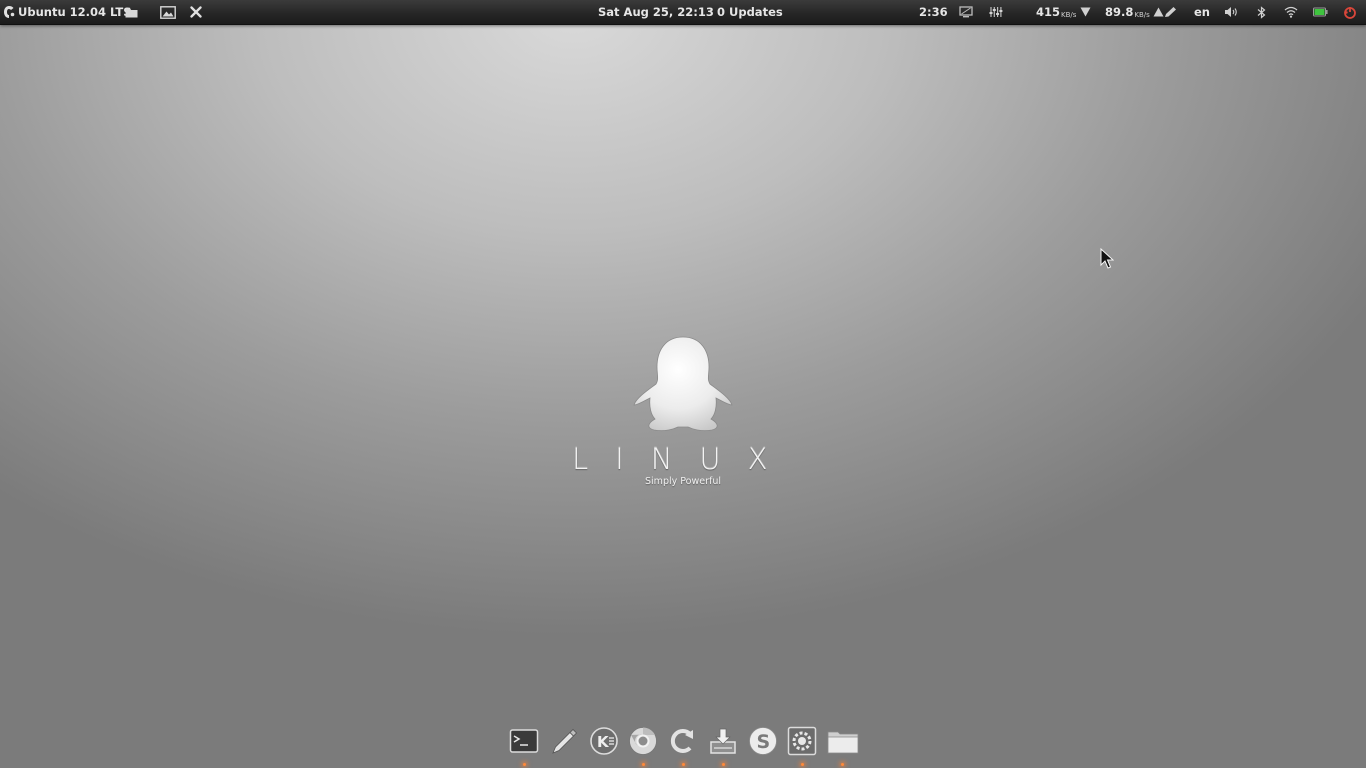 This screenshot has height=768, width=1366. I want to click on mouse-cursor-icon, so click(1107, 258).